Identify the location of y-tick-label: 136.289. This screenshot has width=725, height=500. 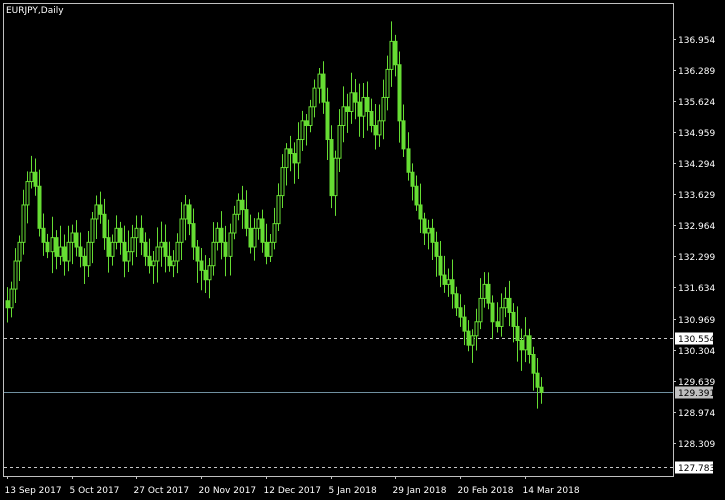
(696, 72).